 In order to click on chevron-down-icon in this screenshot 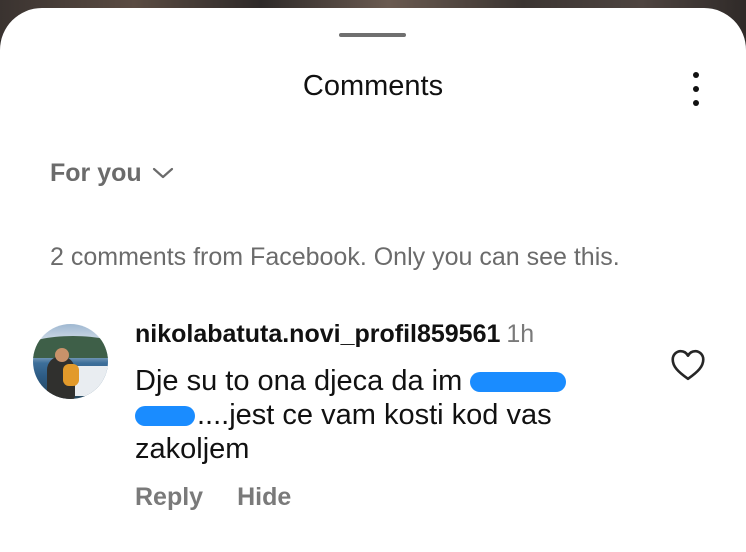, I will do `click(162, 173)`.